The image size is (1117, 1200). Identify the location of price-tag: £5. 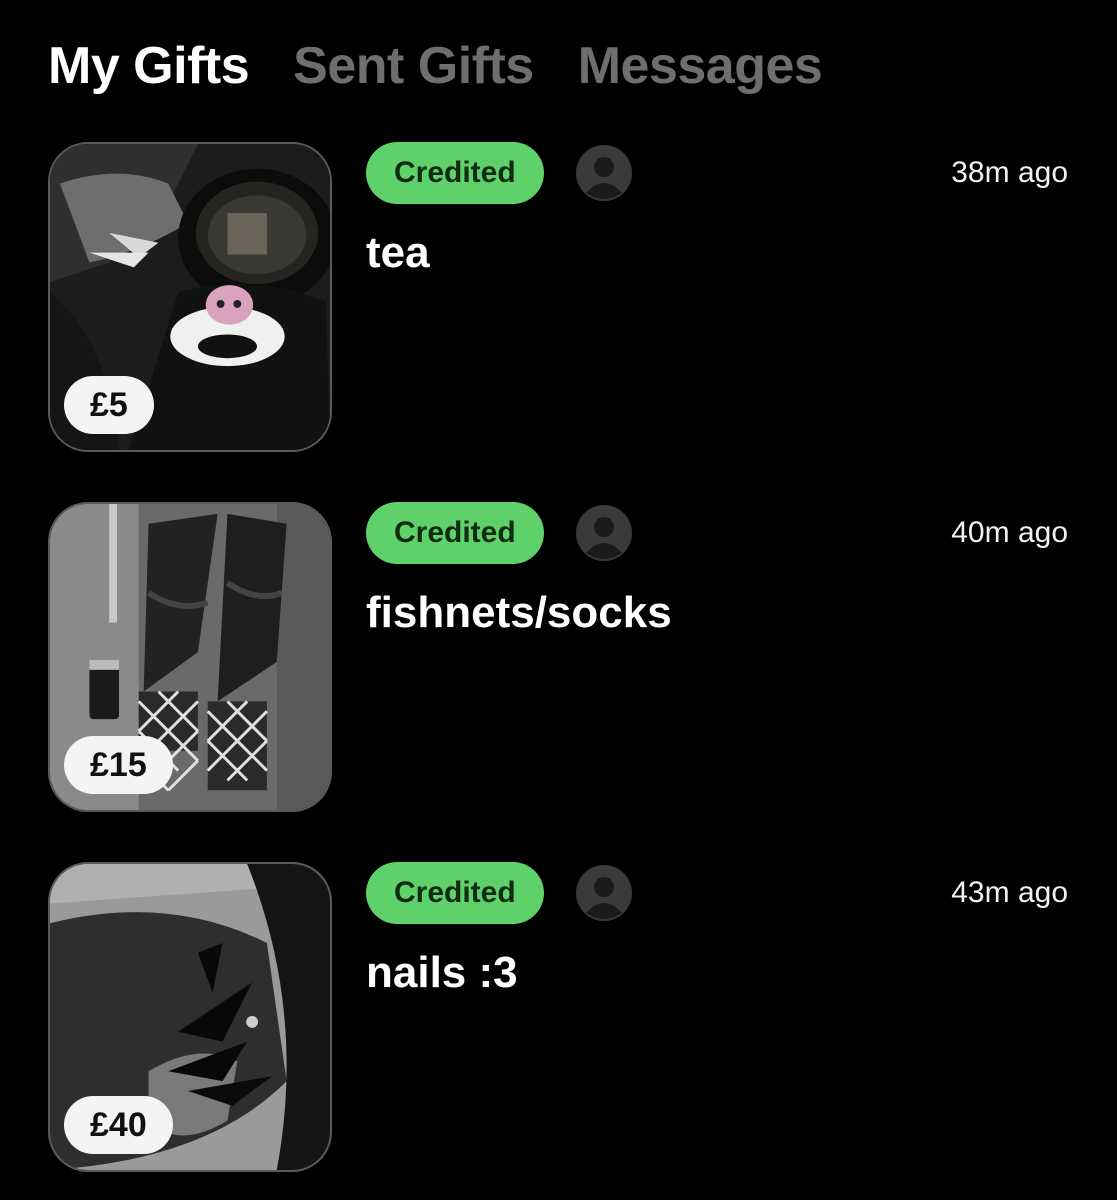
(109, 405).